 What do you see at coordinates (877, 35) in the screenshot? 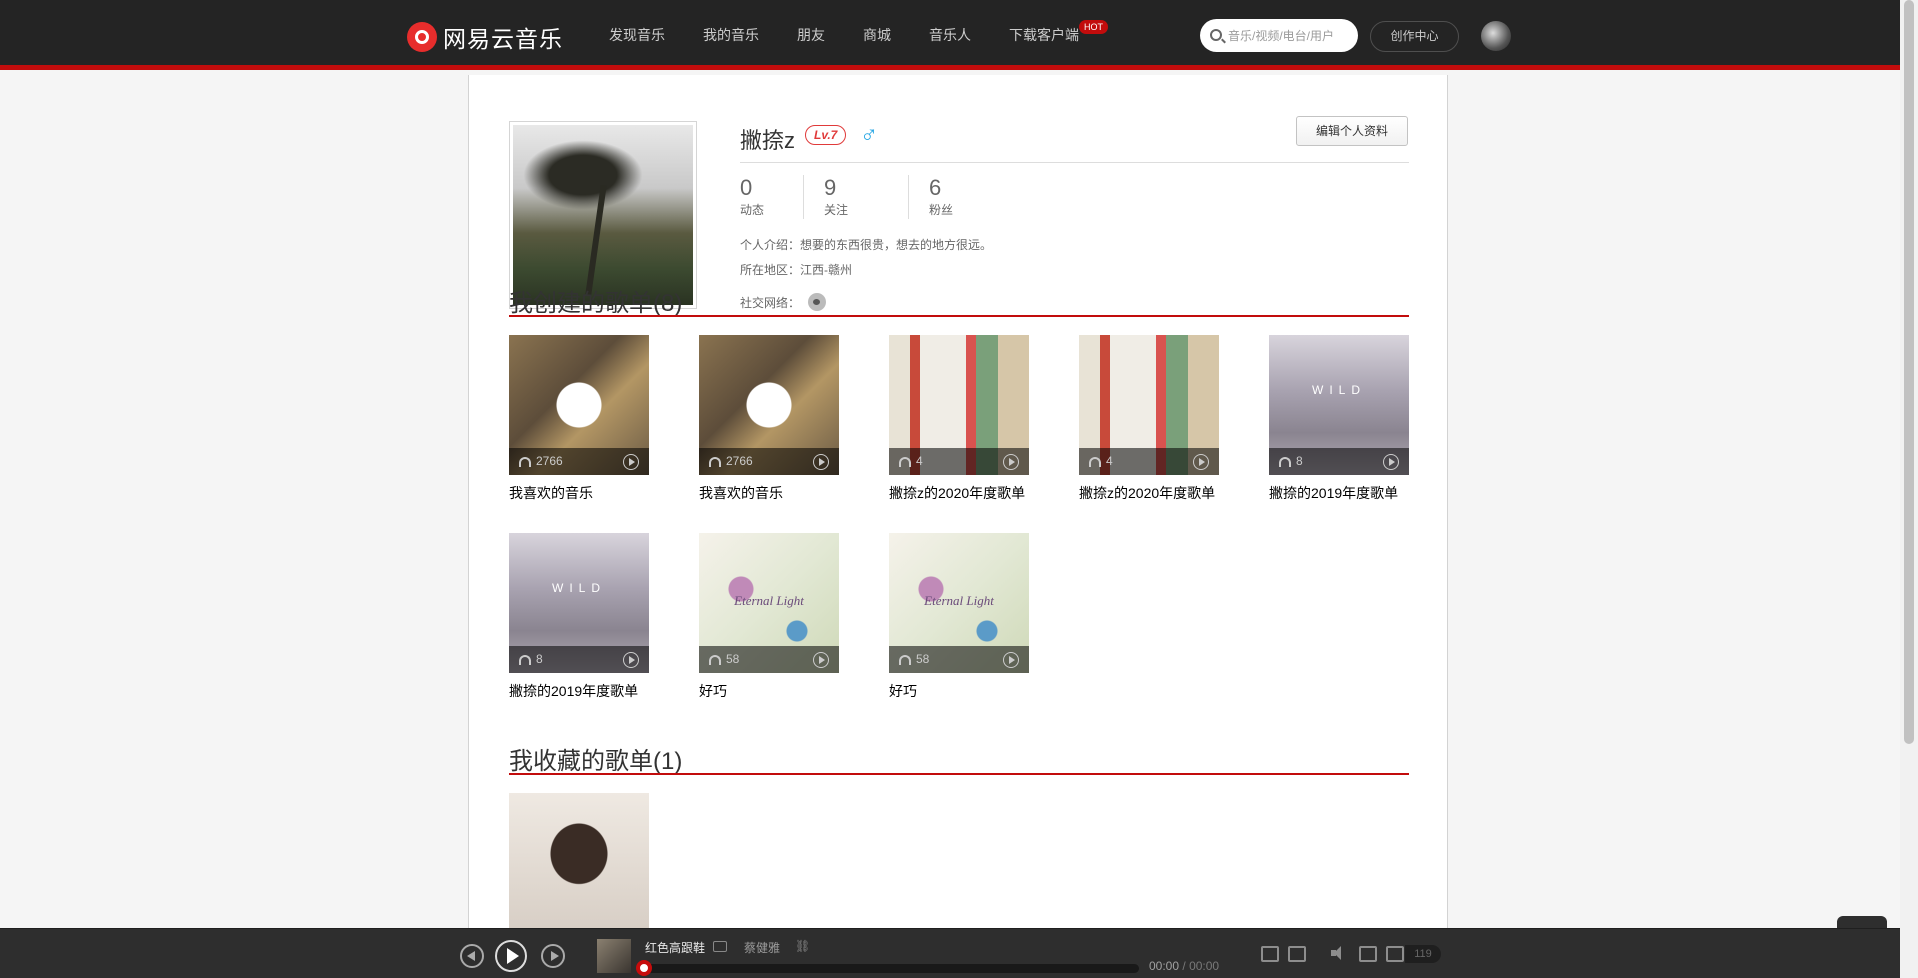
I see `nav-store: 商城` at bounding box center [877, 35].